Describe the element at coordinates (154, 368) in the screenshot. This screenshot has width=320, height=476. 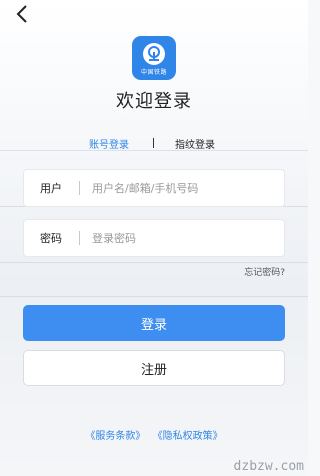
I see `register-button: 注册` at that location.